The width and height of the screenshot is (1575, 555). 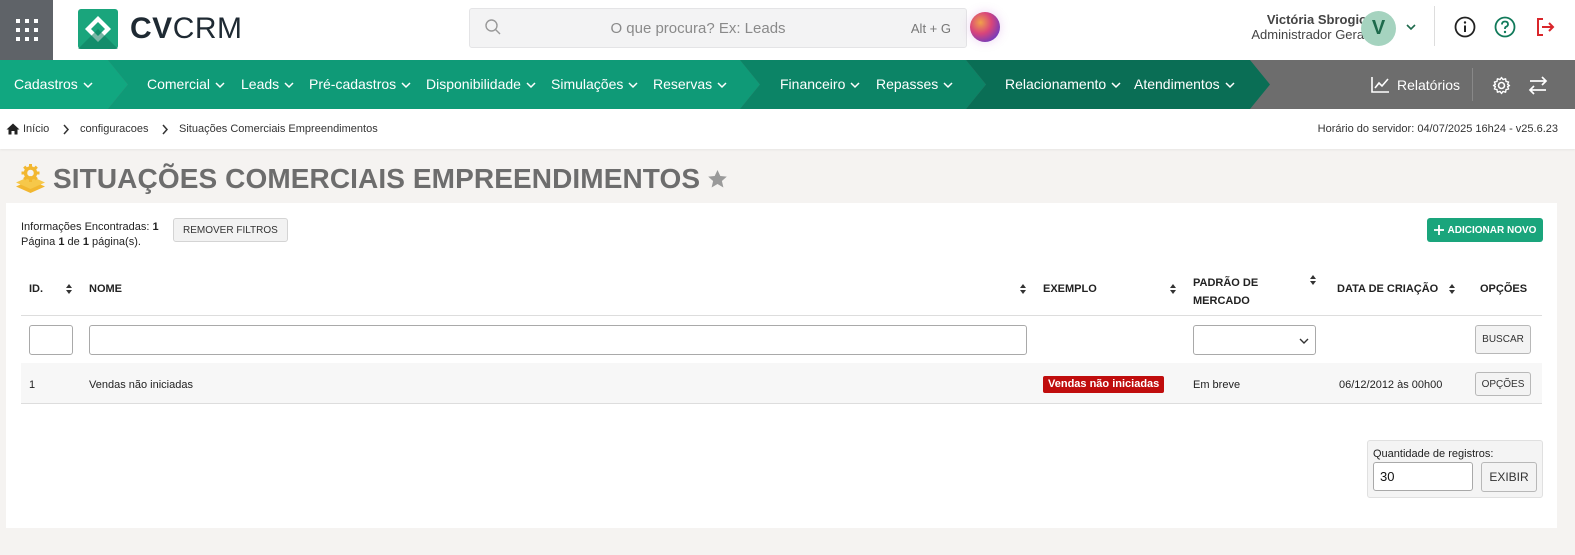 What do you see at coordinates (594, 84) in the screenshot?
I see `nav-item-simulacoes: Simulações` at bounding box center [594, 84].